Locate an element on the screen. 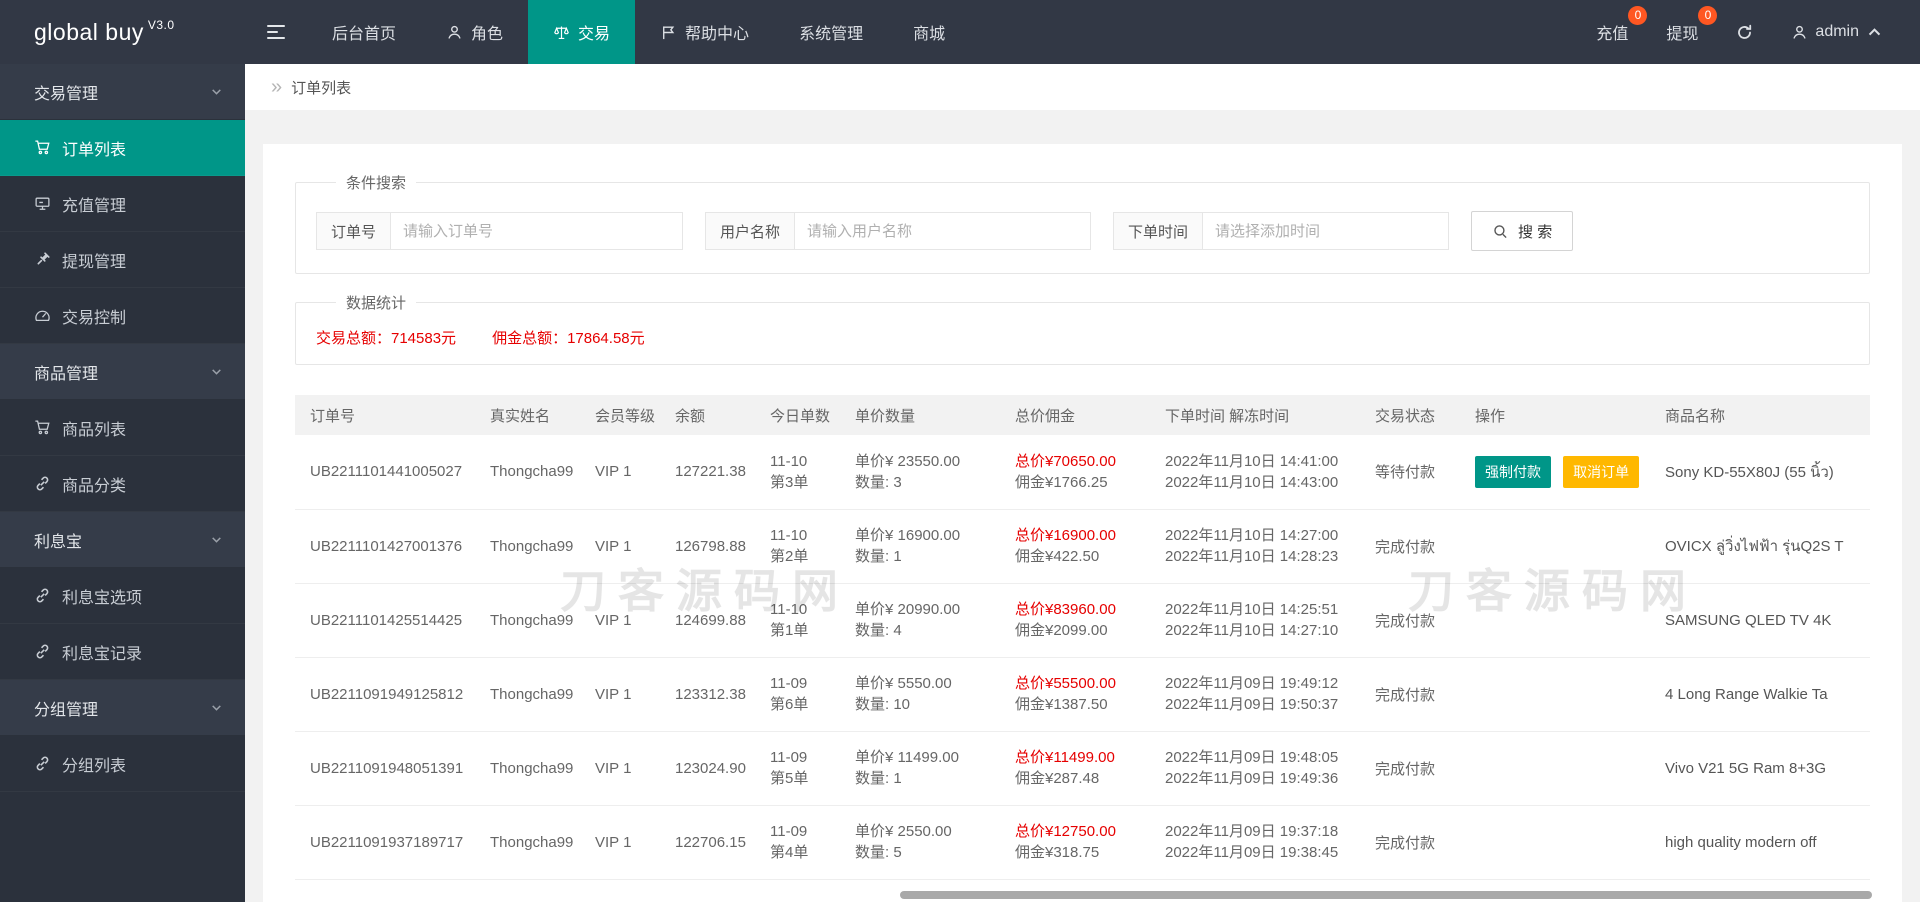 This screenshot has height=902, width=1920. topnav-item-0: 后台首页 is located at coordinates (364, 32).